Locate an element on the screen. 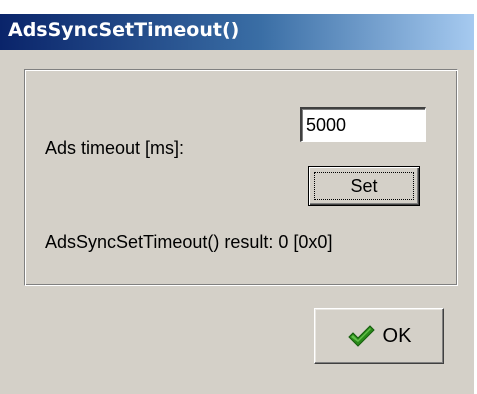  set-button-label: Set is located at coordinates (364, 185).